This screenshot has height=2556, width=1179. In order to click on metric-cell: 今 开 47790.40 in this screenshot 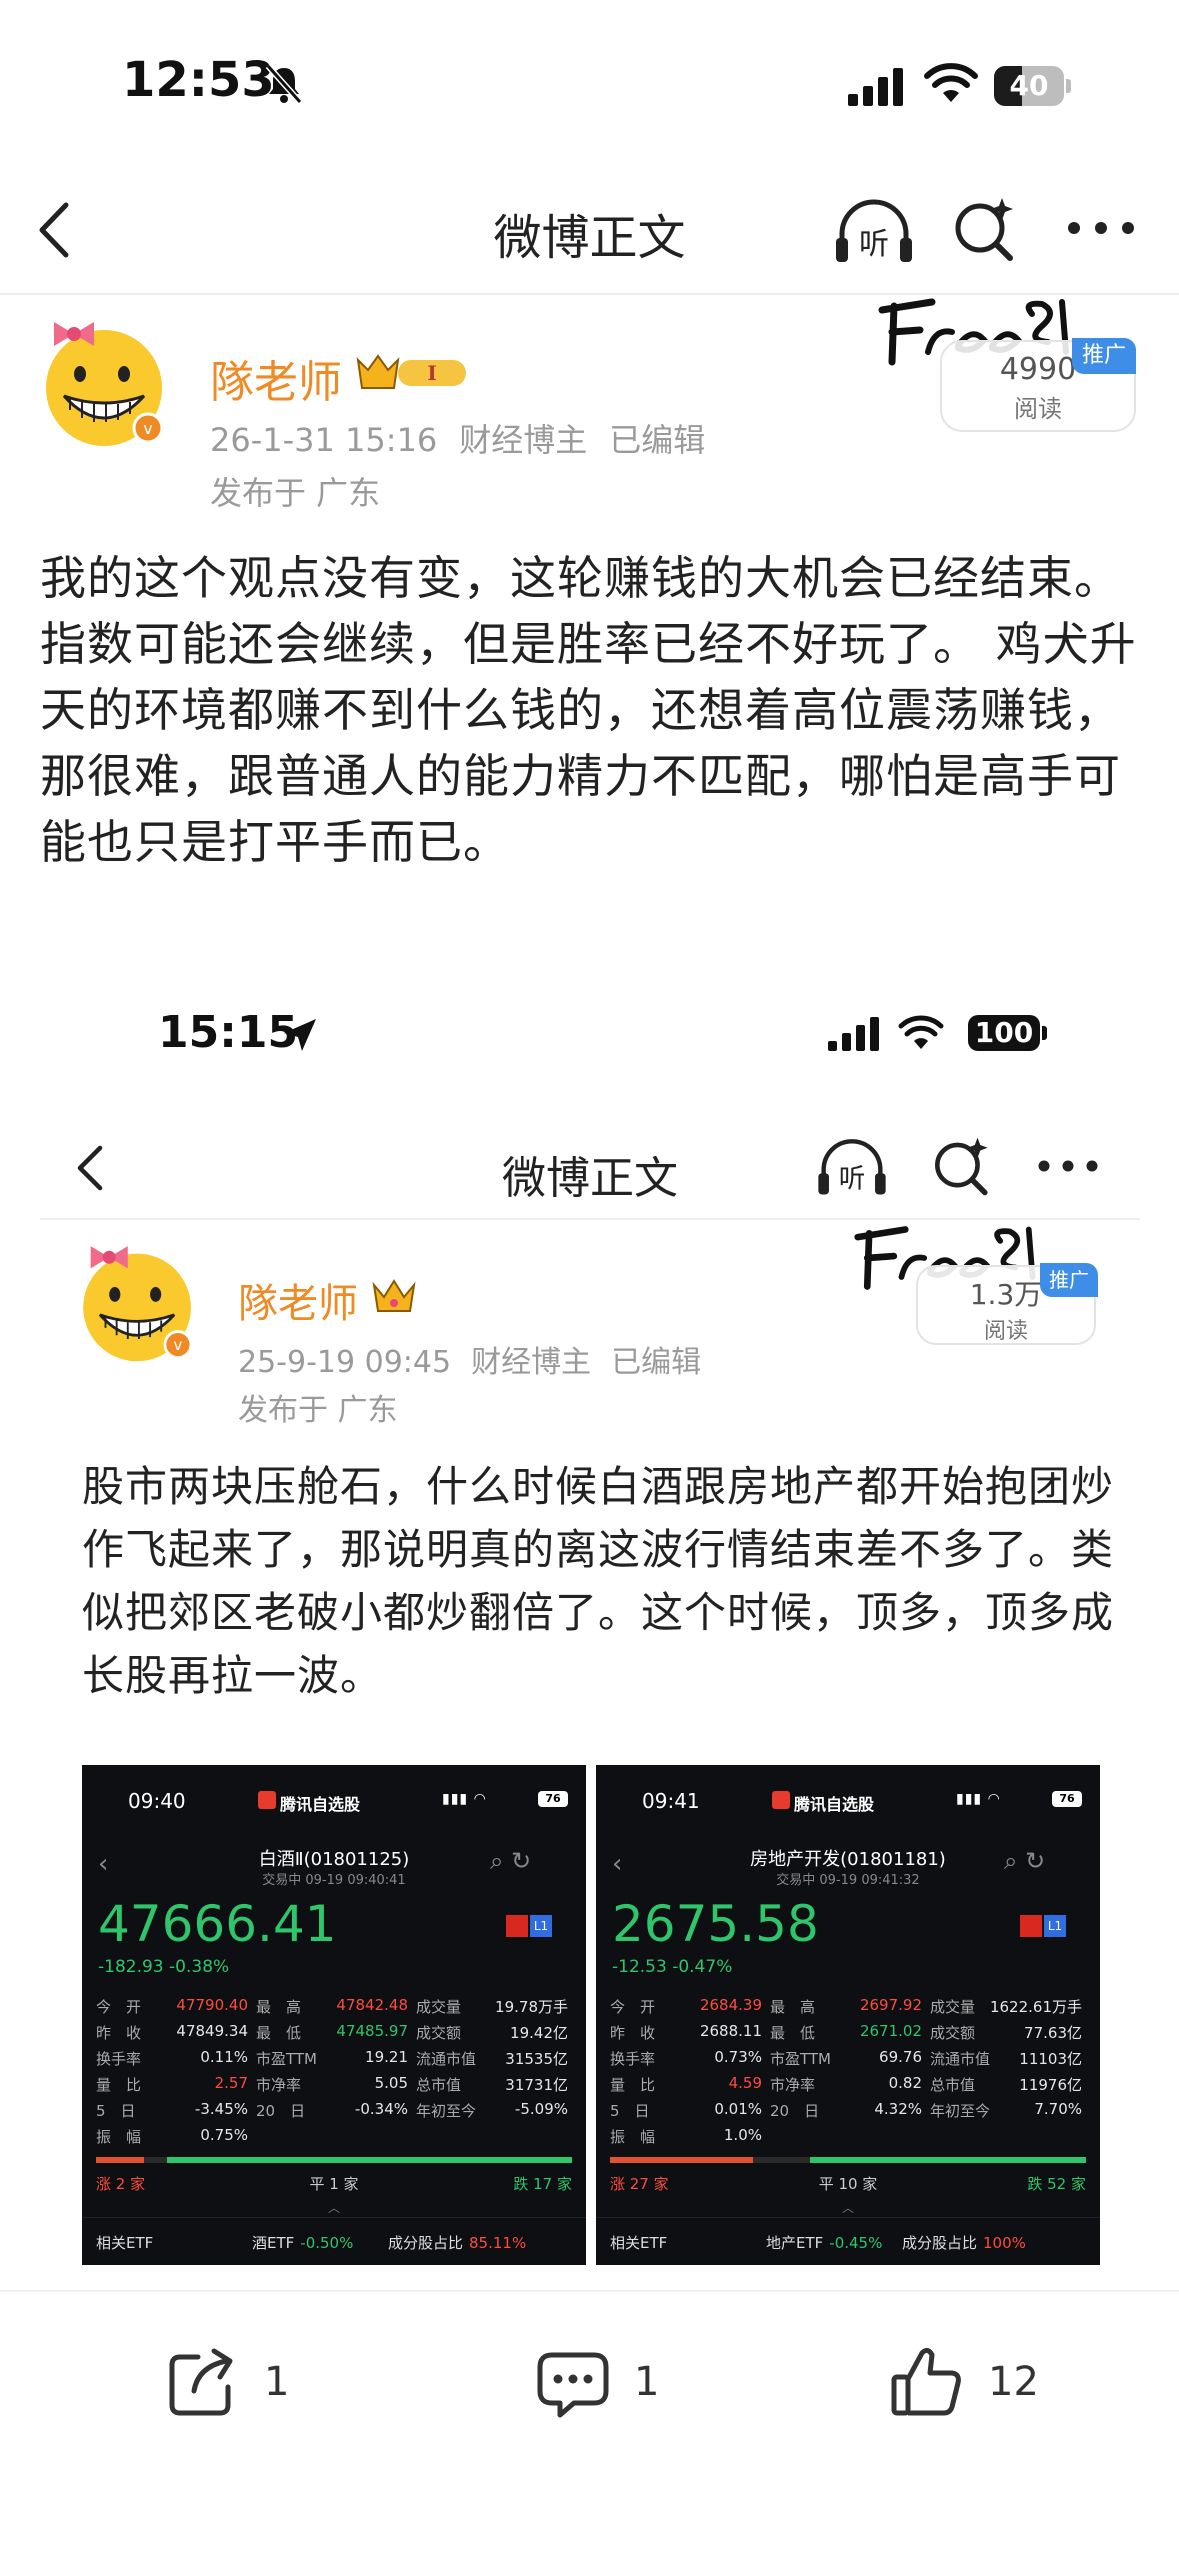, I will do `click(176, 2006)`.